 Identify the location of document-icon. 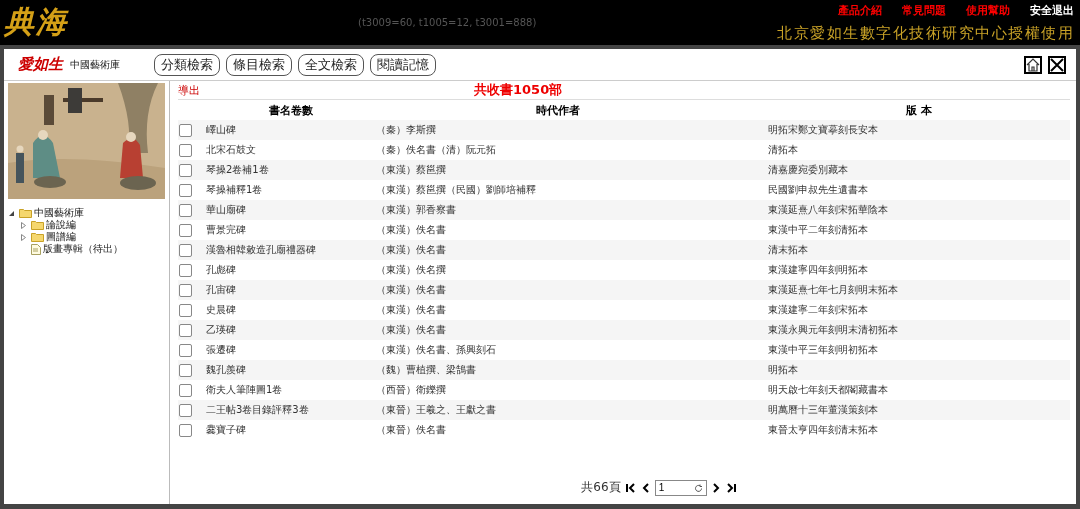
(36, 249).